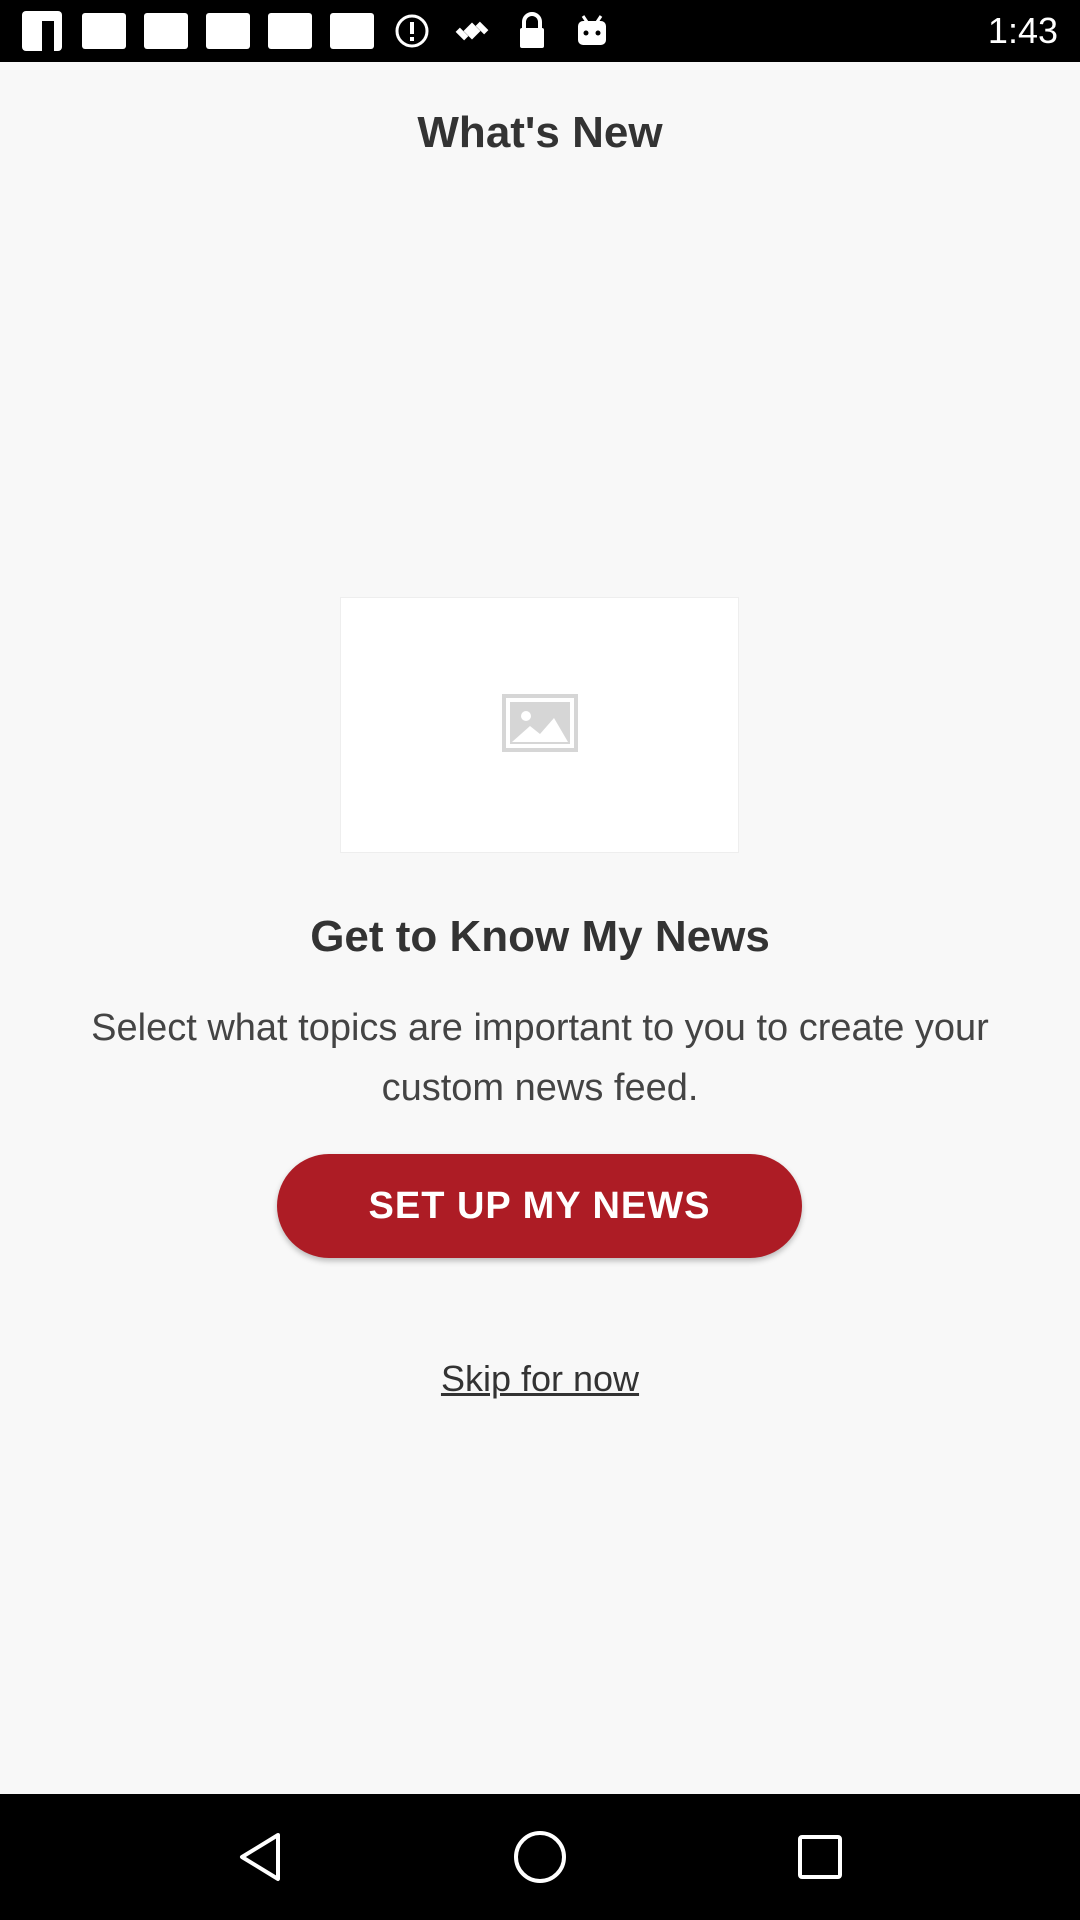 The image size is (1080, 1920). I want to click on set-up-my-news-button: SET UP MY NEWS, so click(539, 1206).